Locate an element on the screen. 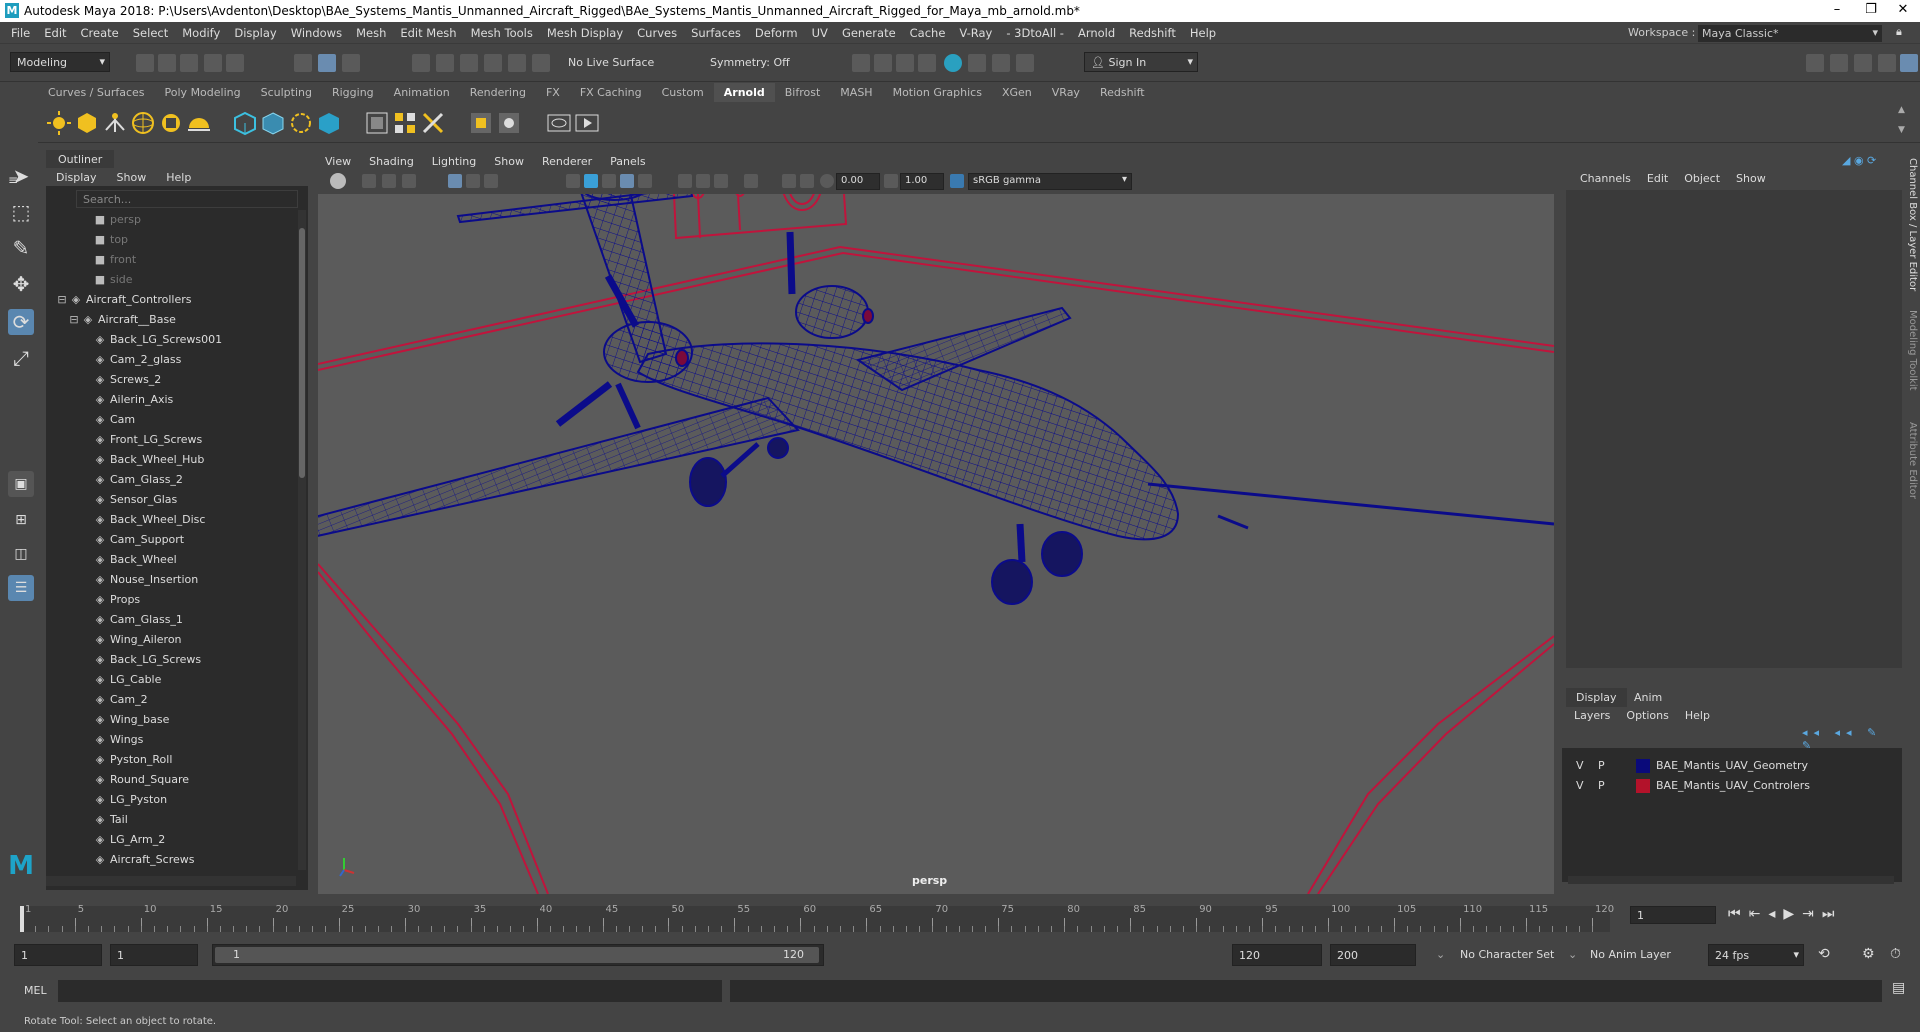 The width and height of the screenshot is (1920, 1032). playback-controls: ⏮⇤◂▶⇥⏭ is located at coordinates (1785, 914).